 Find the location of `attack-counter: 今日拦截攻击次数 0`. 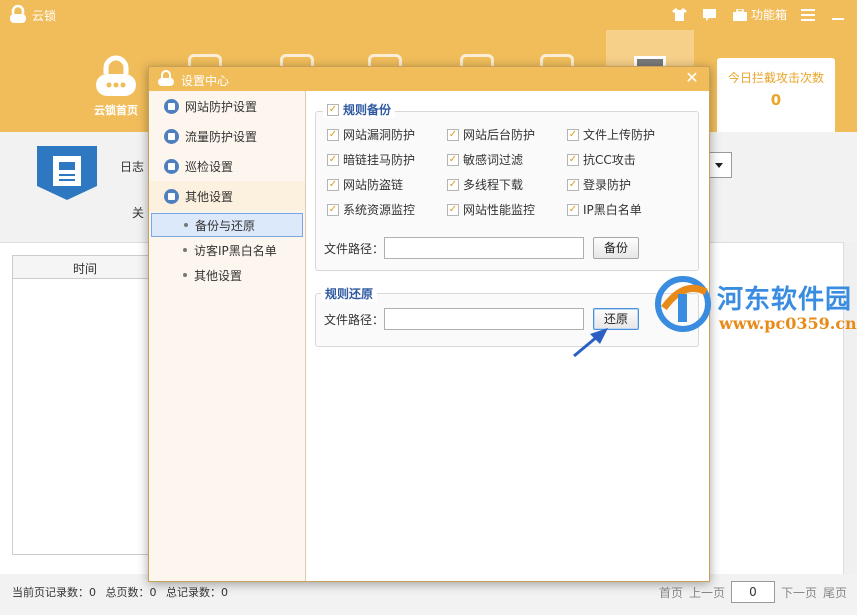

attack-counter: 今日拦截攻击次数 0 is located at coordinates (776, 100).